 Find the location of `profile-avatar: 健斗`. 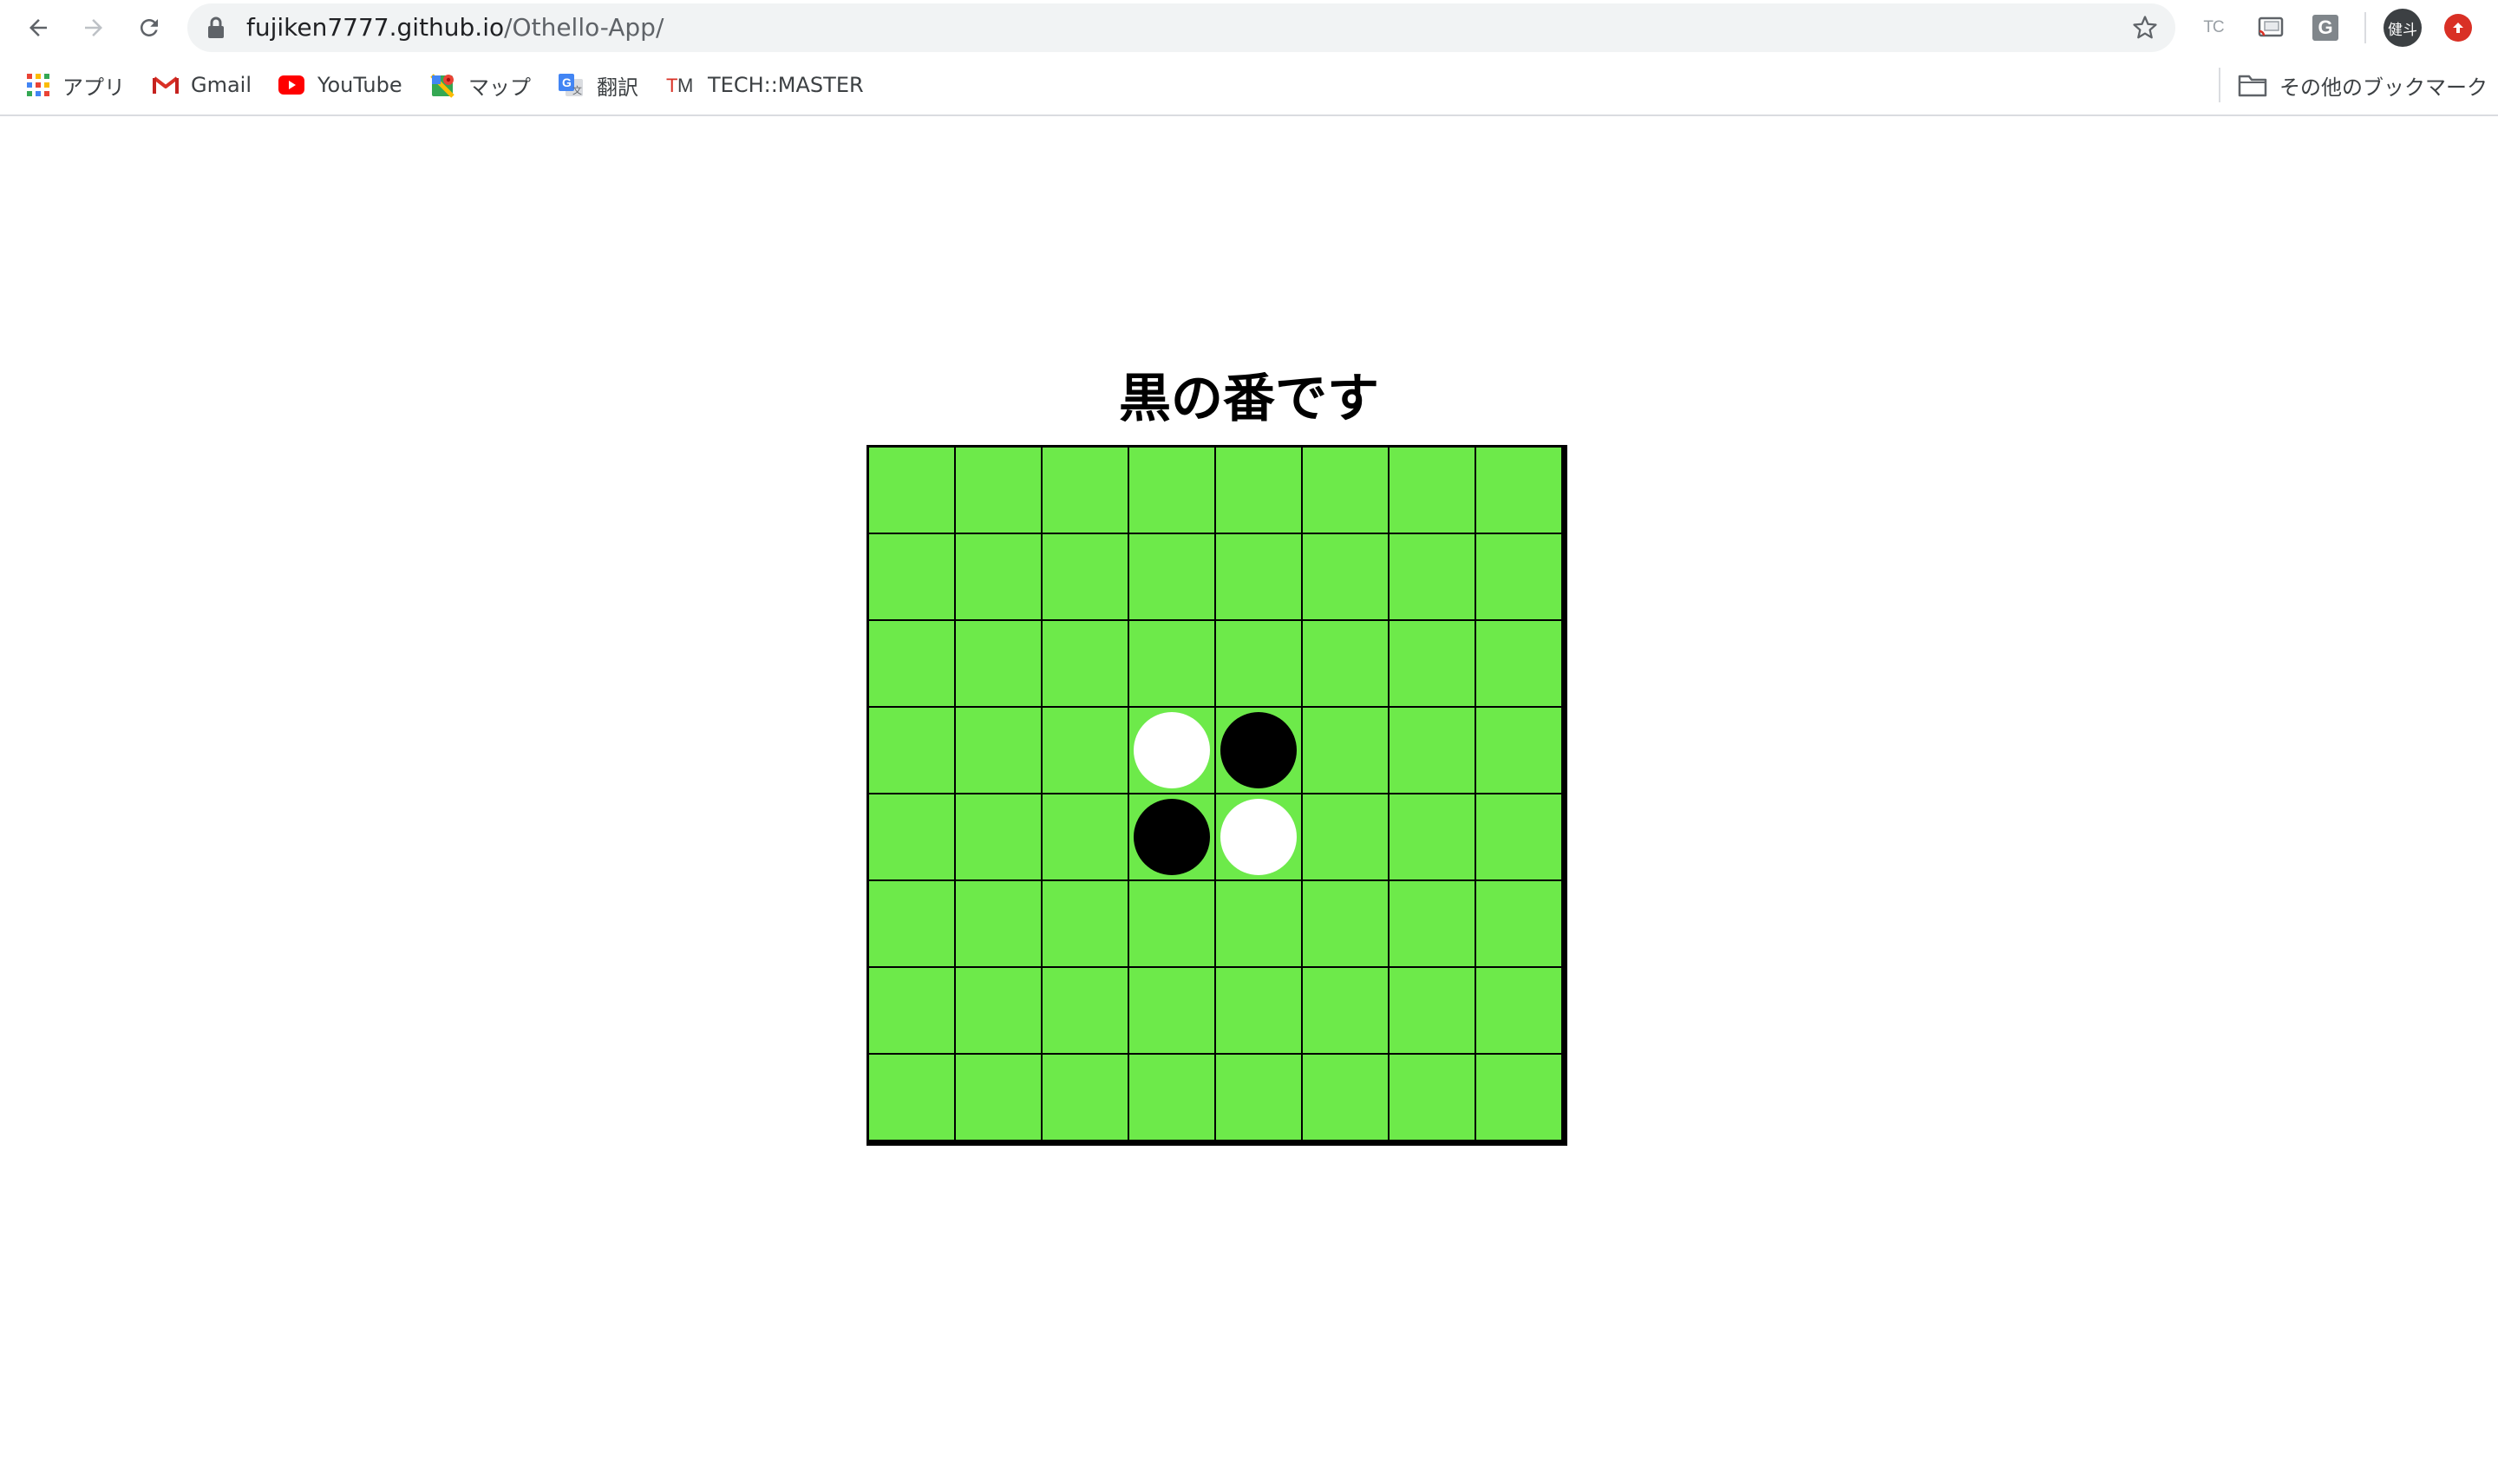

profile-avatar: 健斗 is located at coordinates (2403, 28).